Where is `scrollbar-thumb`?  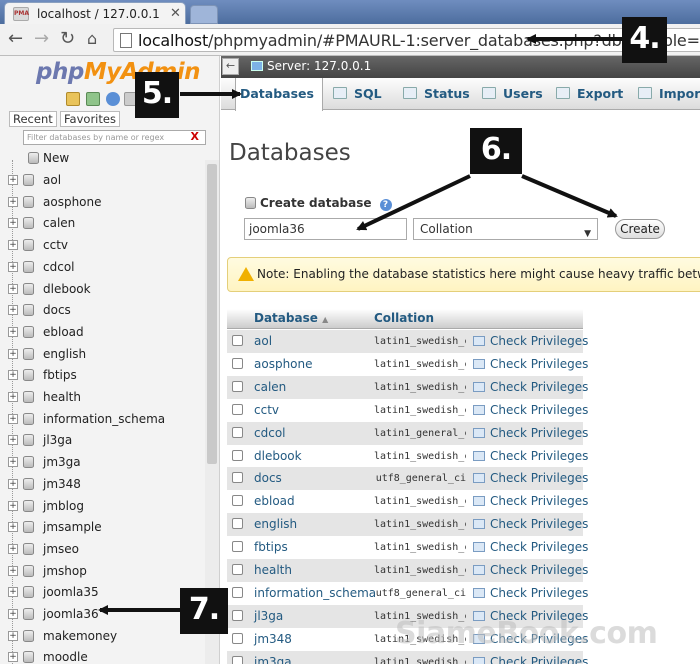
scrollbar-thumb is located at coordinates (212, 314).